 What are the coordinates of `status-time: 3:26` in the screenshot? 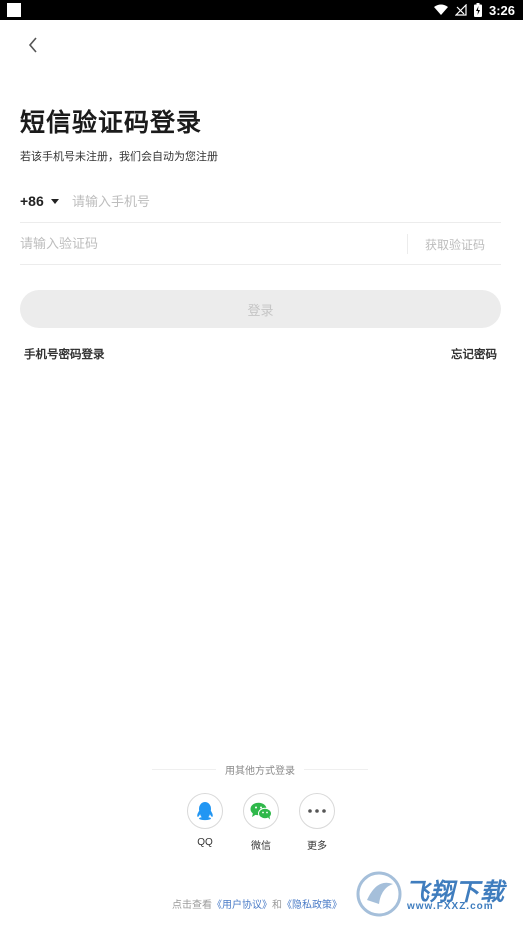 It's located at (501, 10).